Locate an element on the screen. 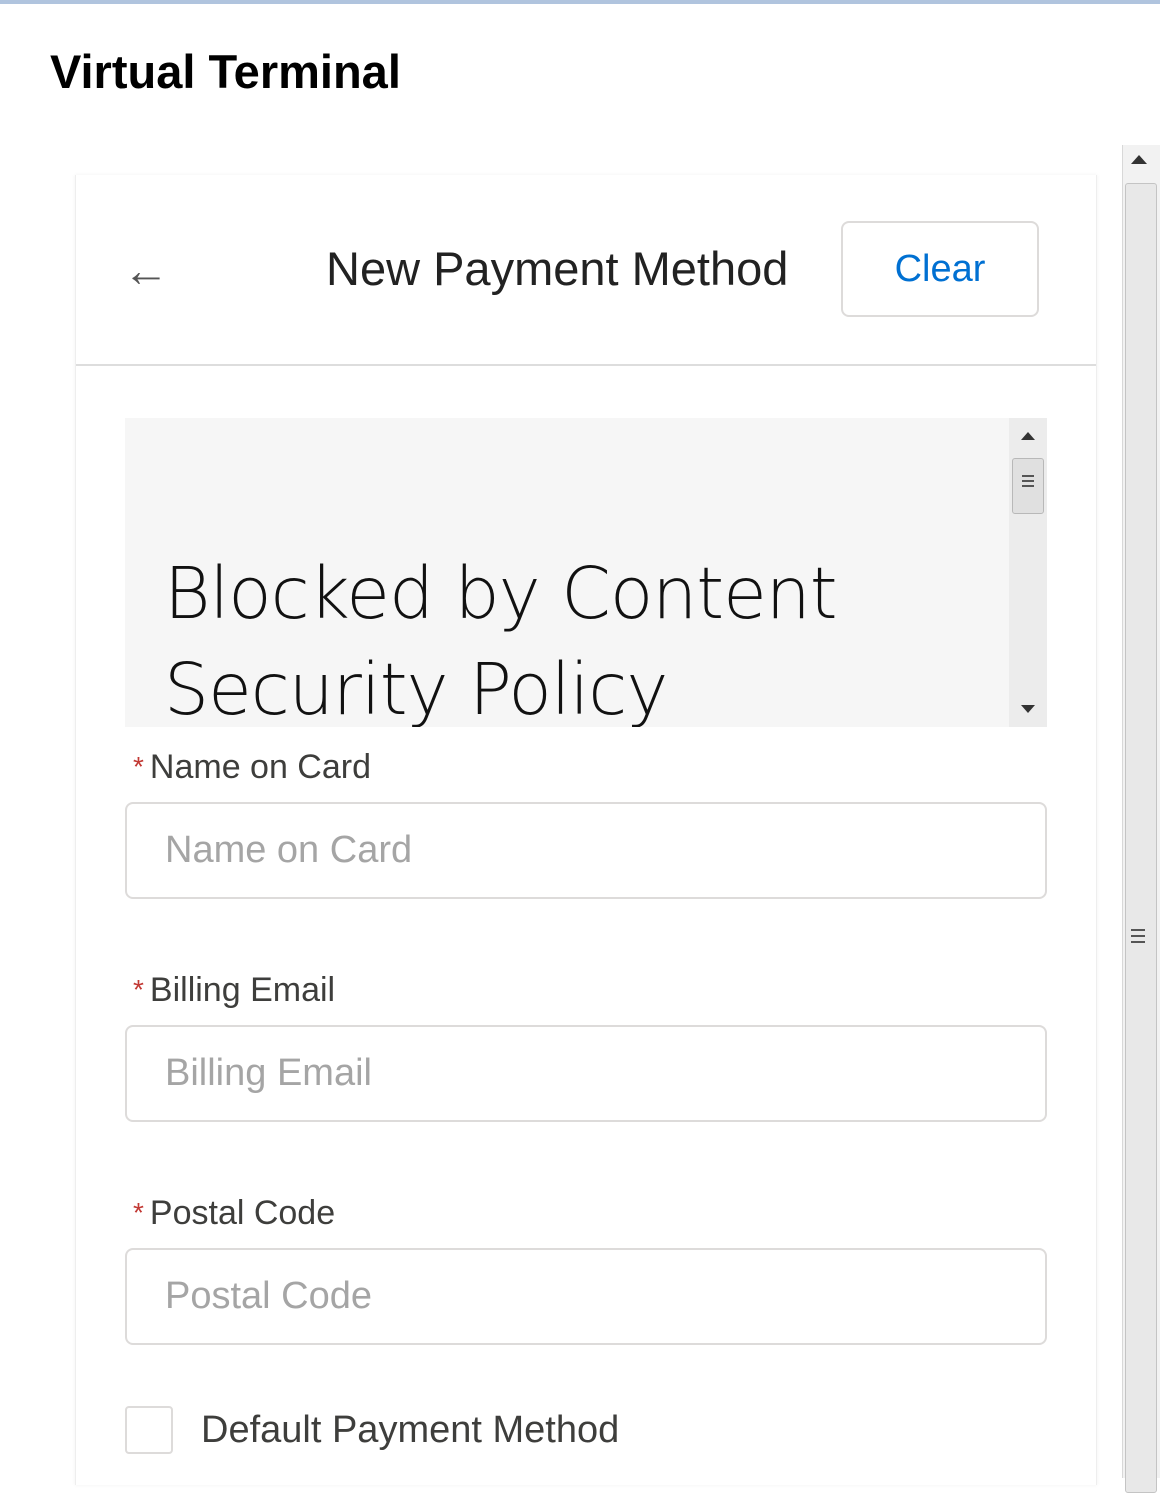 The image size is (1160, 1493). name-on-card-input is located at coordinates (586, 850).